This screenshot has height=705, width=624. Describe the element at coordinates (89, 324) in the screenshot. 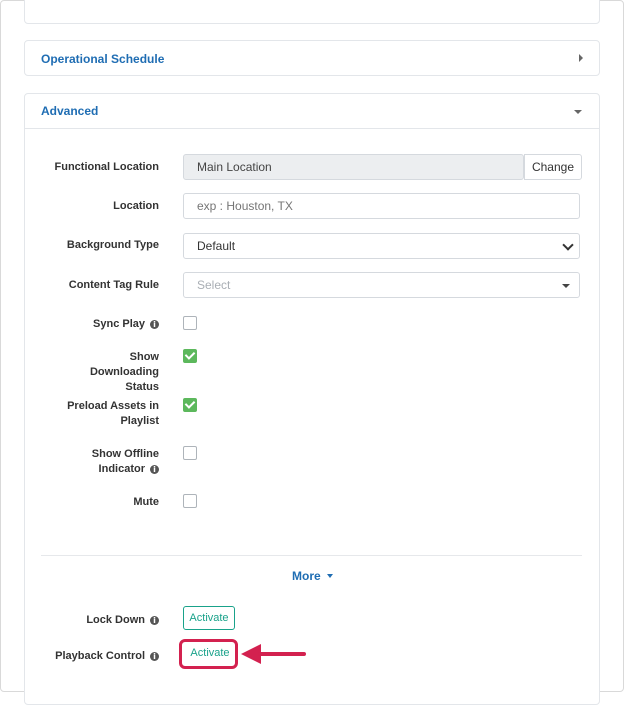

I see `sync-play-label: Sync Play i` at that location.